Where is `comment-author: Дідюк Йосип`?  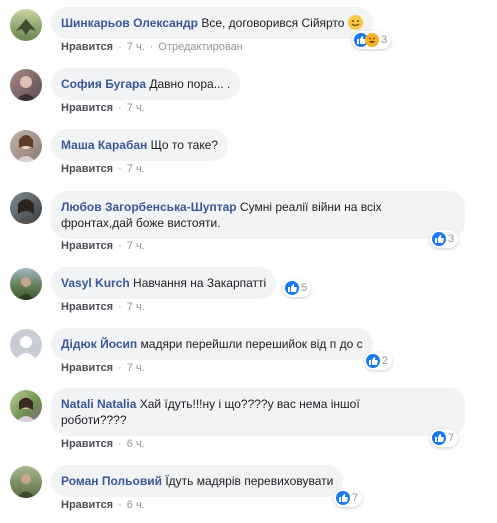 comment-author: Дідюк Йосип is located at coordinates (99, 344).